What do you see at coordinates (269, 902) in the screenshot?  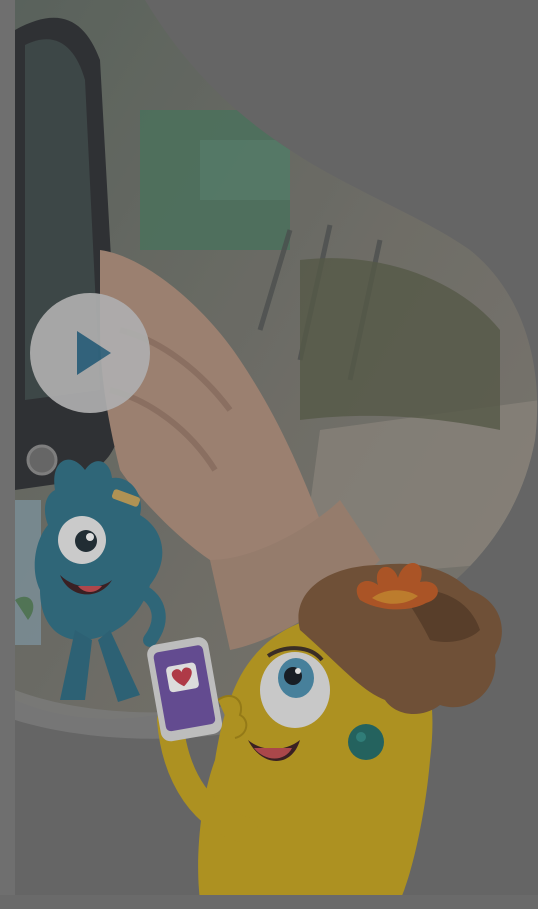 I see `bottom-edge-strip` at bounding box center [269, 902].